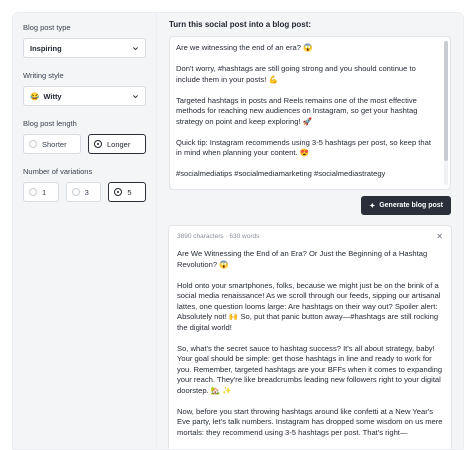  I want to click on scrollbar-thumb, so click(446, 101).